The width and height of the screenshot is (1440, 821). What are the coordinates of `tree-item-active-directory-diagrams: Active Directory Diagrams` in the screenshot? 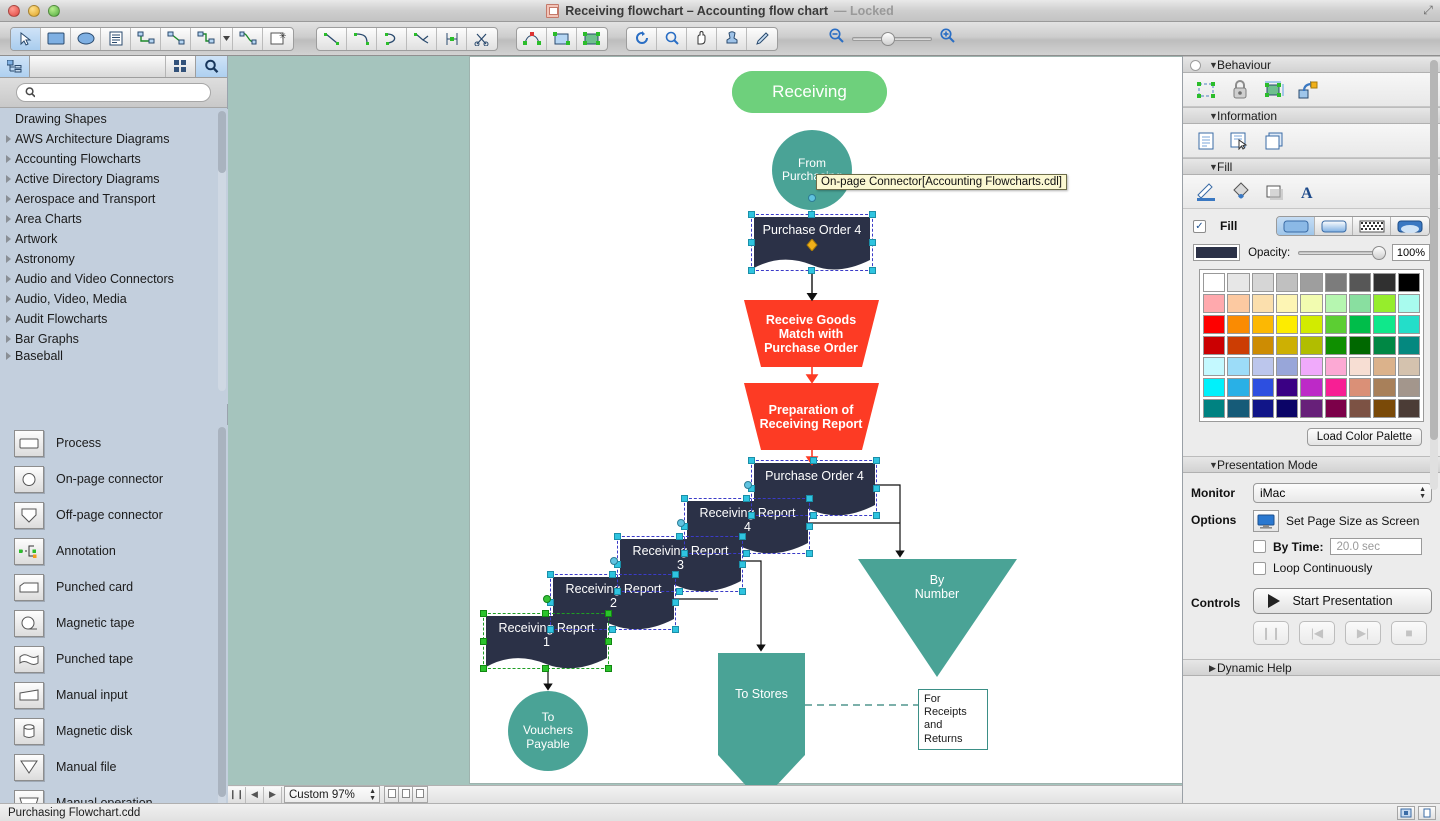 It's located at (114, 179).